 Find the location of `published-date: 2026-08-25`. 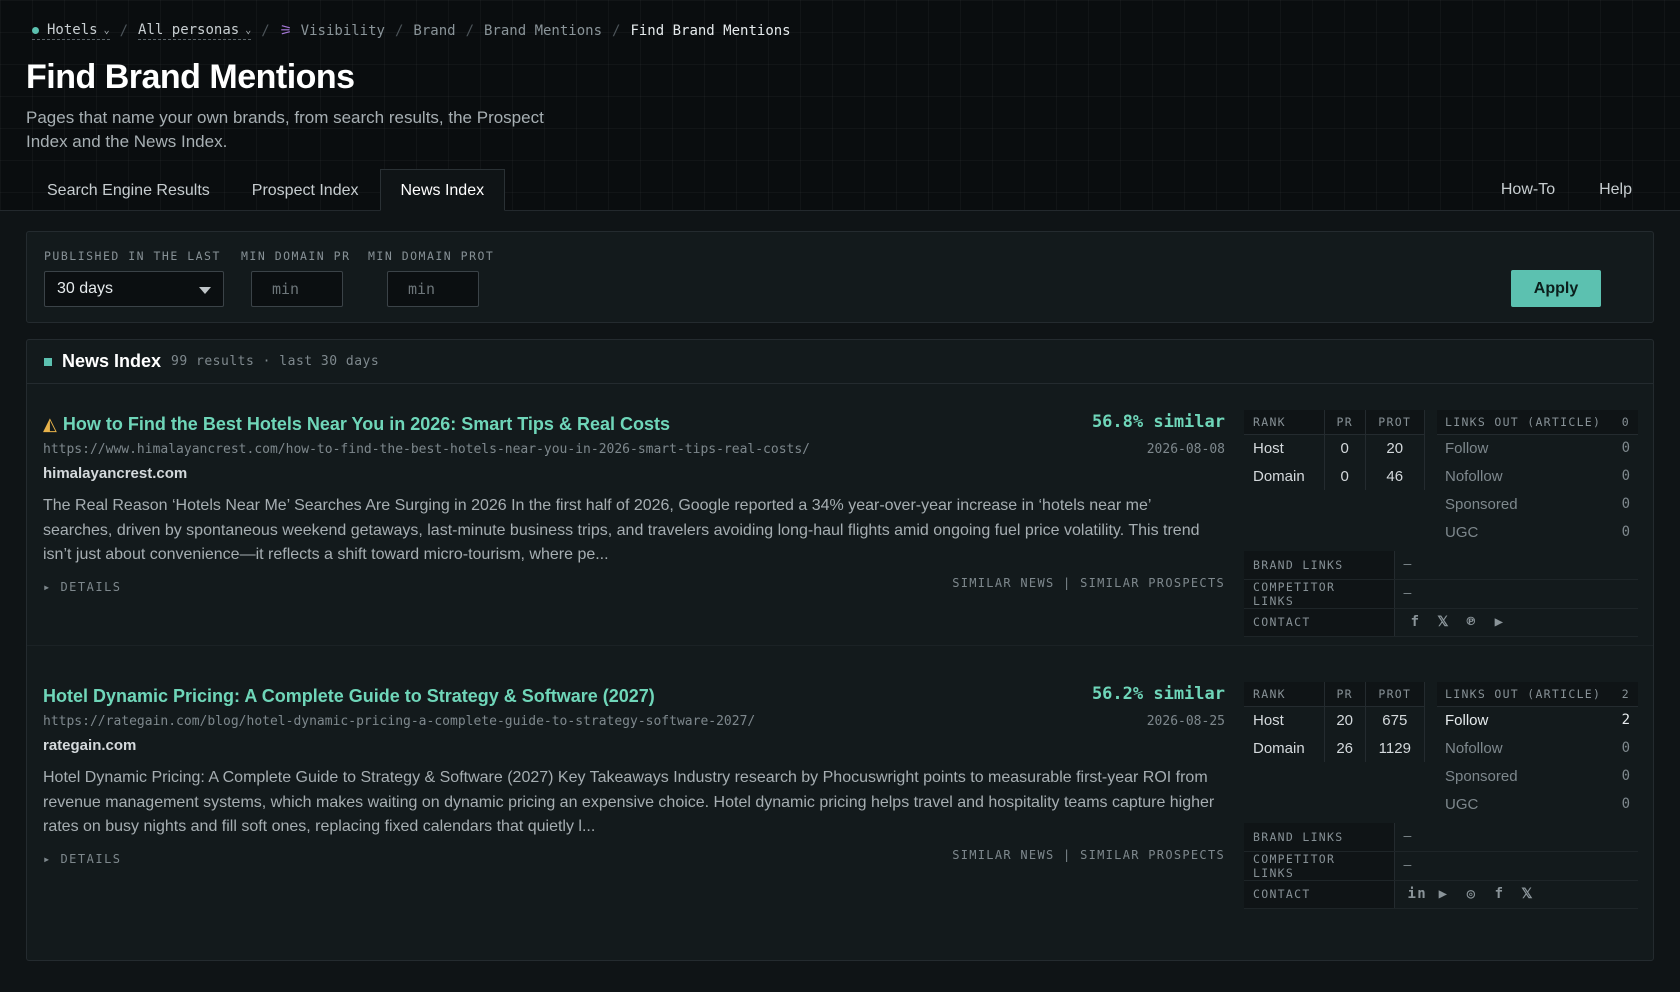

published-date: 2026-08-25 is located at coordinates (1185, 721).